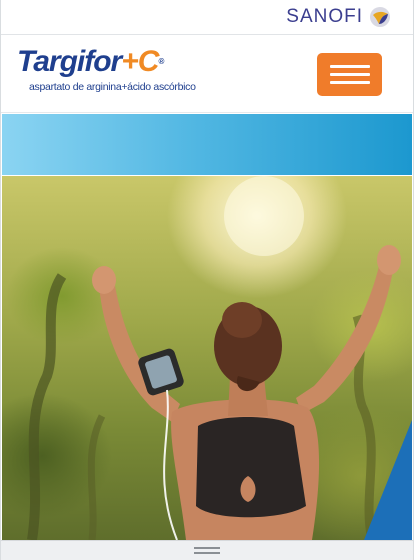 The height and width of the screenshot is (560, 414). What do you see at coordinates (324, 16) in the screenshot?
I see `sanofi-wordmark: SANOFI` at bounding box center [324, 16].